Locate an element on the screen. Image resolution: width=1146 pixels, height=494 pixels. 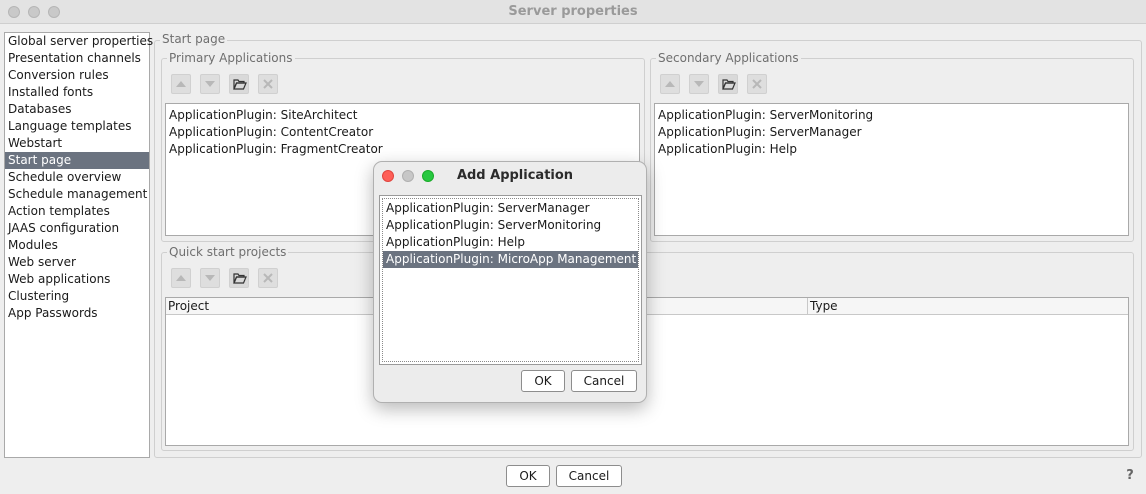
nav-item-conversion-rules: Conversion rules is located at coordinates (77, 75).